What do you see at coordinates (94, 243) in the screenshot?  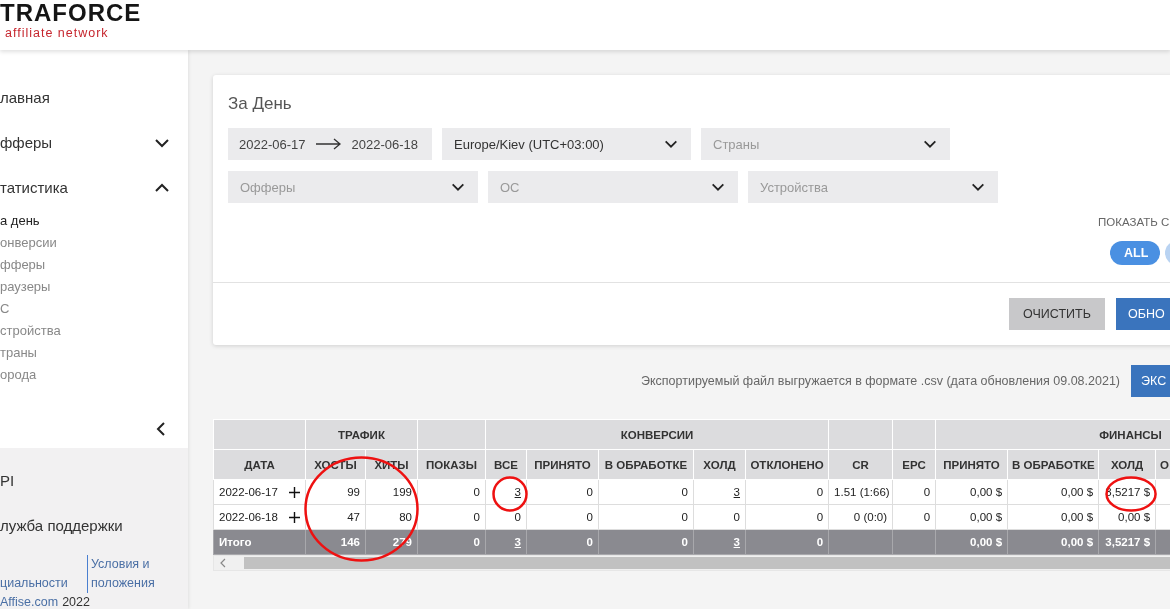 I see `submenu-item: онверсии` at bounding box center [94, 243].